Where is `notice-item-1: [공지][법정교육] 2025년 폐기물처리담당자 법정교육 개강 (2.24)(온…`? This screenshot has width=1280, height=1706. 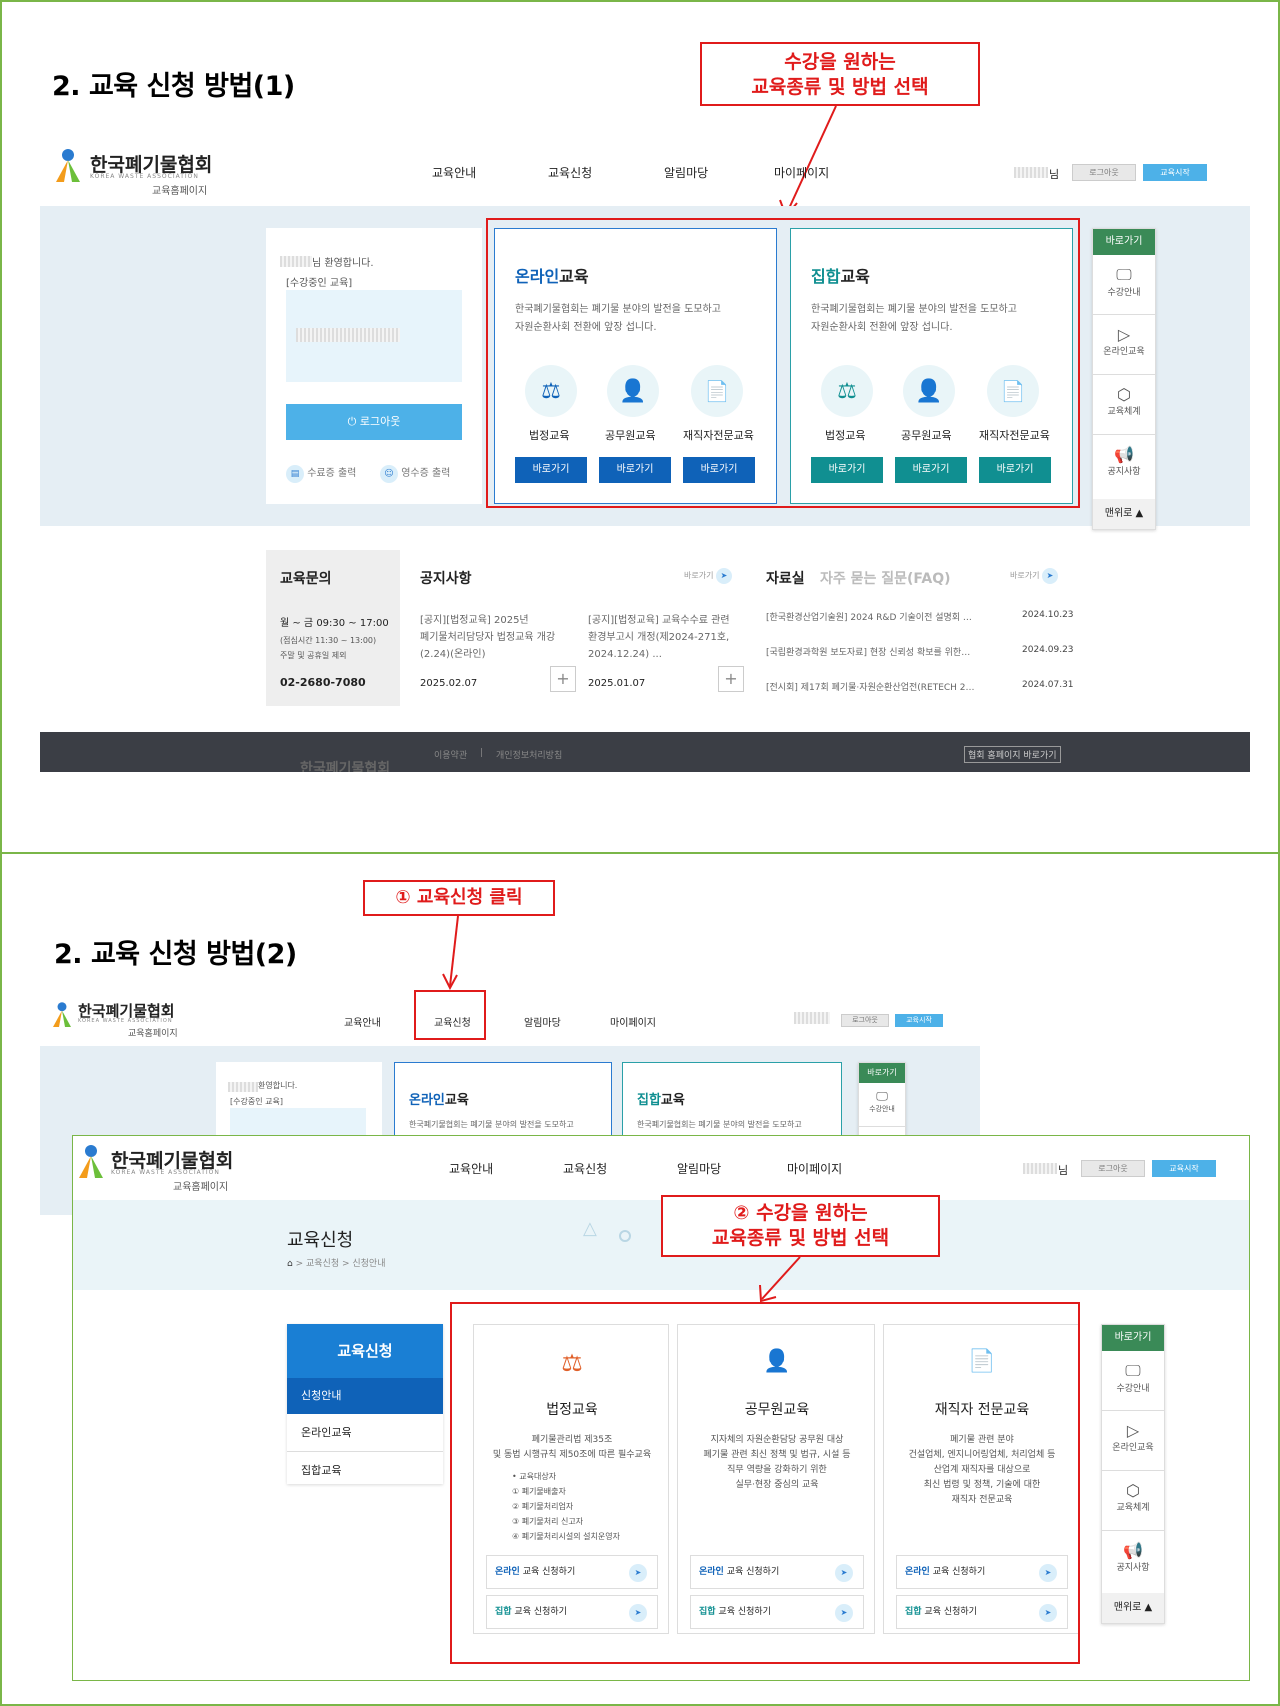
notice-item-1: [공지][법정교육] 2025년 폐기물처리담당자 법정교육 개강 (2.24)(온… is located at coordinates (495, 637).